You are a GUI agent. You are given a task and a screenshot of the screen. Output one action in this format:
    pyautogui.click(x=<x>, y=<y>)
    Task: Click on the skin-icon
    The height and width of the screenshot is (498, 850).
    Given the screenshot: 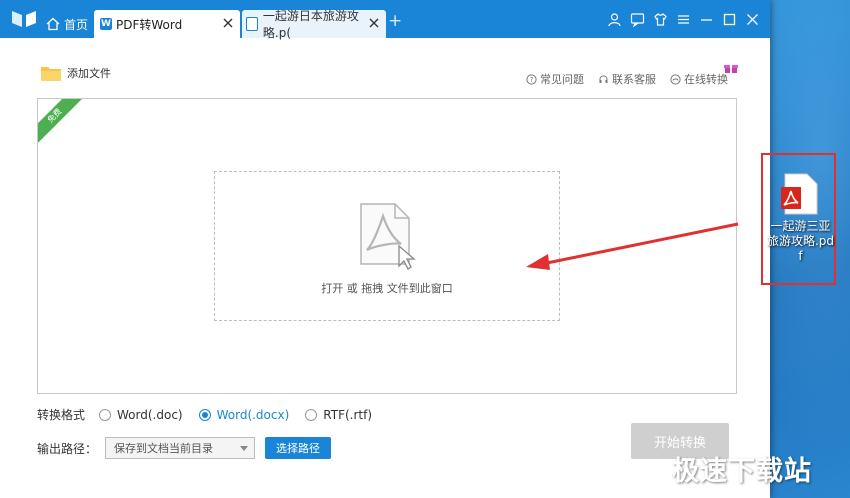 What is the action you would take?
    pyautogui.click(x=660, y=19)
    